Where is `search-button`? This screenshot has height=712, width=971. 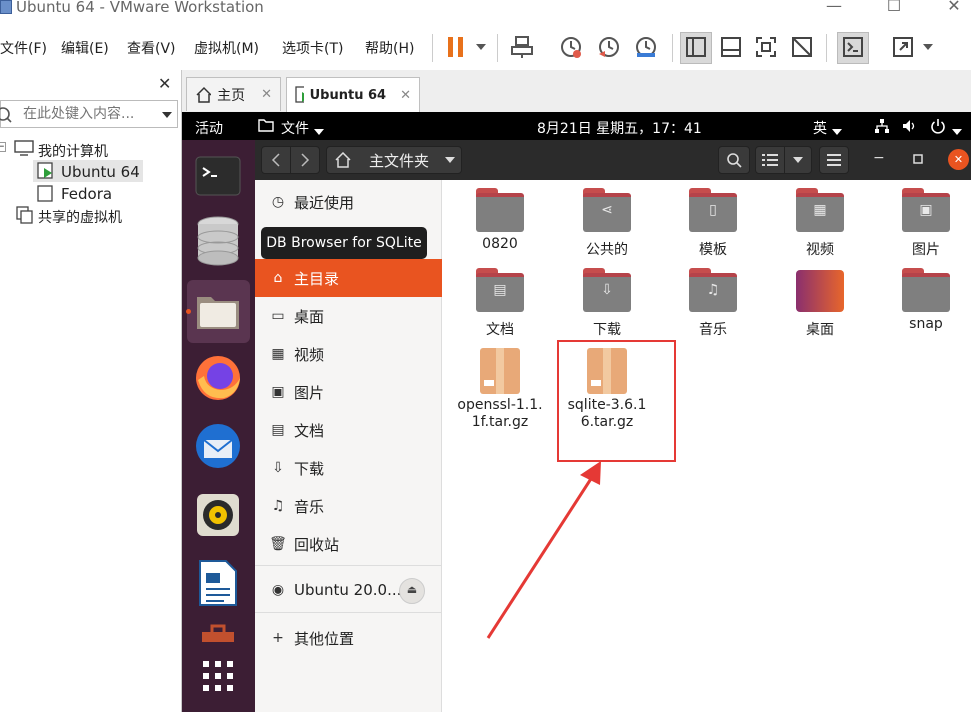 search-button is located at coordinates (734, 160).